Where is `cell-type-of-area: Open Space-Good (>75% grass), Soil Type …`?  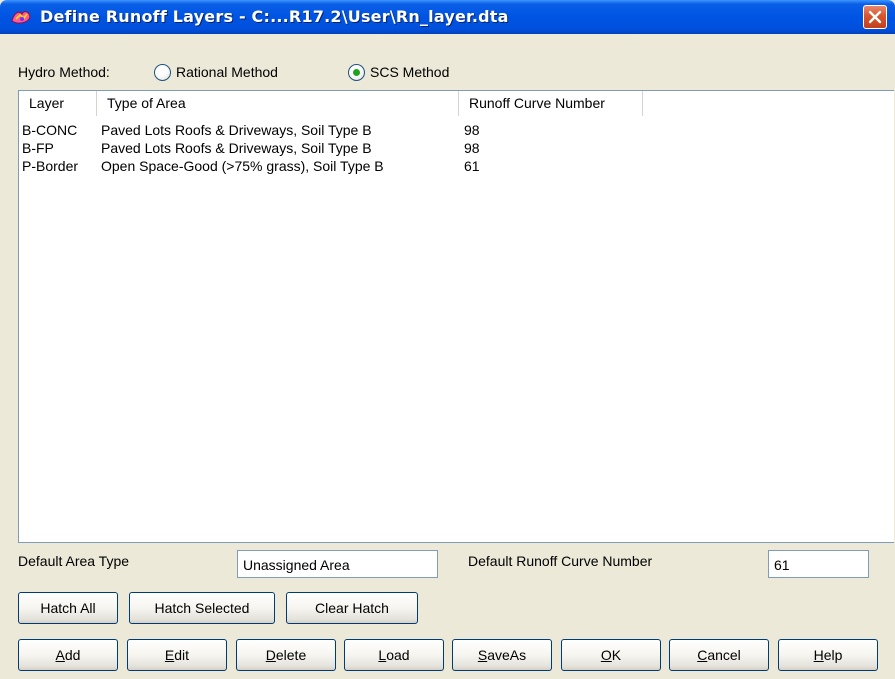 cell-type-of-area: Open Space-Good (>75% grass), Soil Type … is located at coordinates (242, 166).